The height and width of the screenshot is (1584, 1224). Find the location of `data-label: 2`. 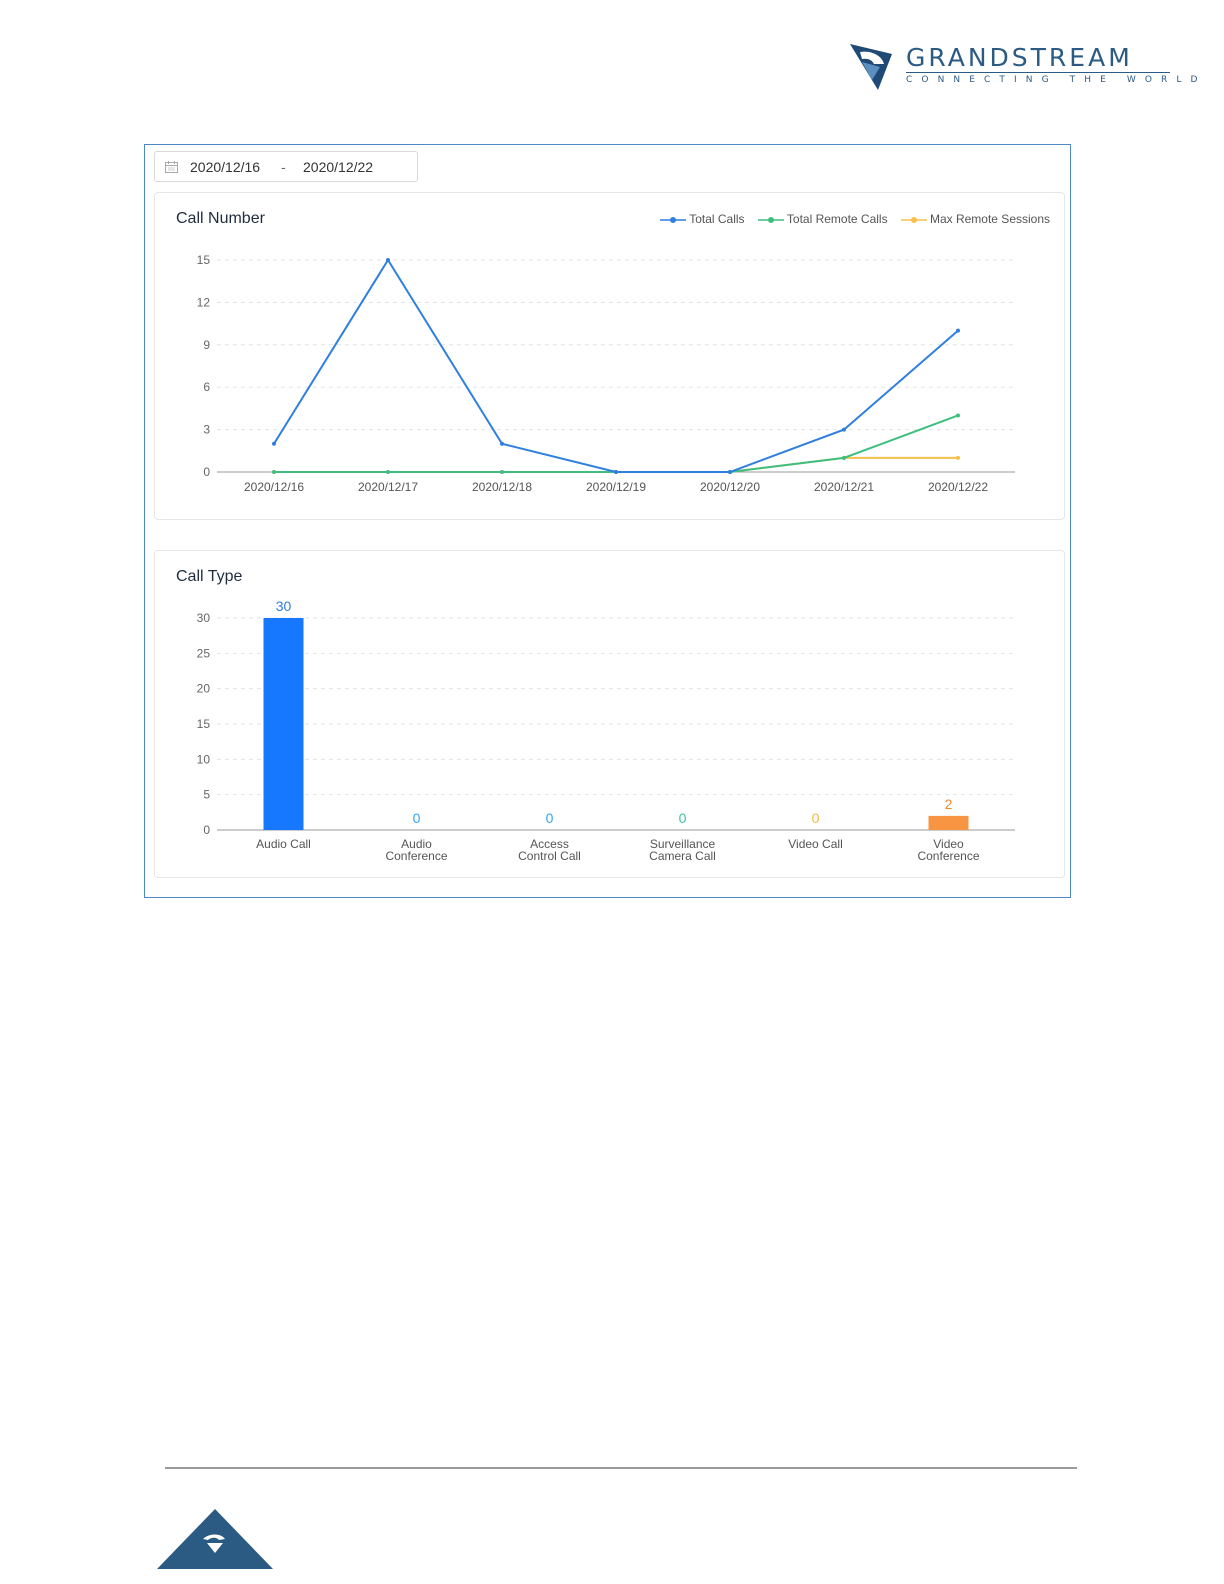

data-label: 2 is located at coordinates (949, 804).